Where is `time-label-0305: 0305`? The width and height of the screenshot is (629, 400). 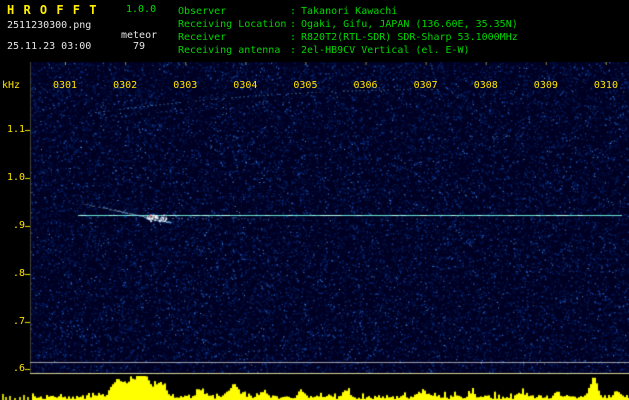
time-label-0305: 0305 is located at coordinates (305, 85).